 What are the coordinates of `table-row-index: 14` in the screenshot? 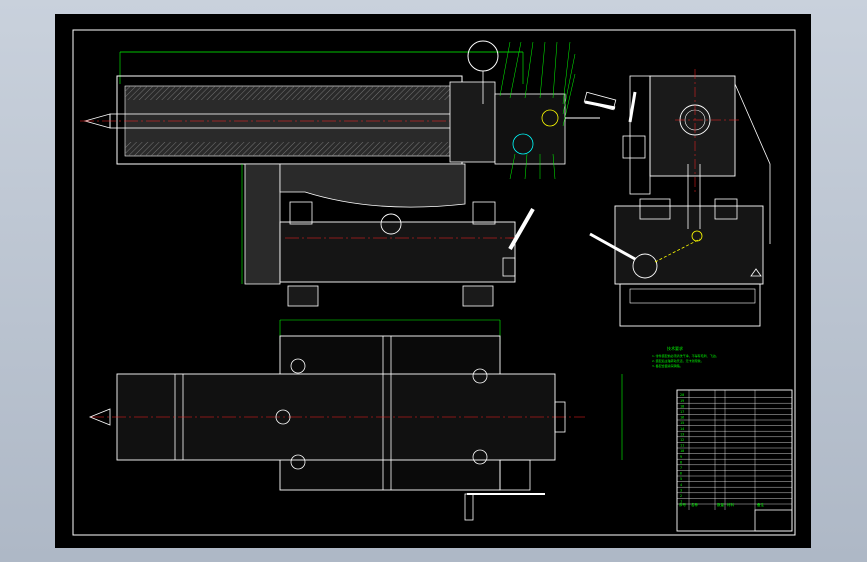 It's located at (682, 429).